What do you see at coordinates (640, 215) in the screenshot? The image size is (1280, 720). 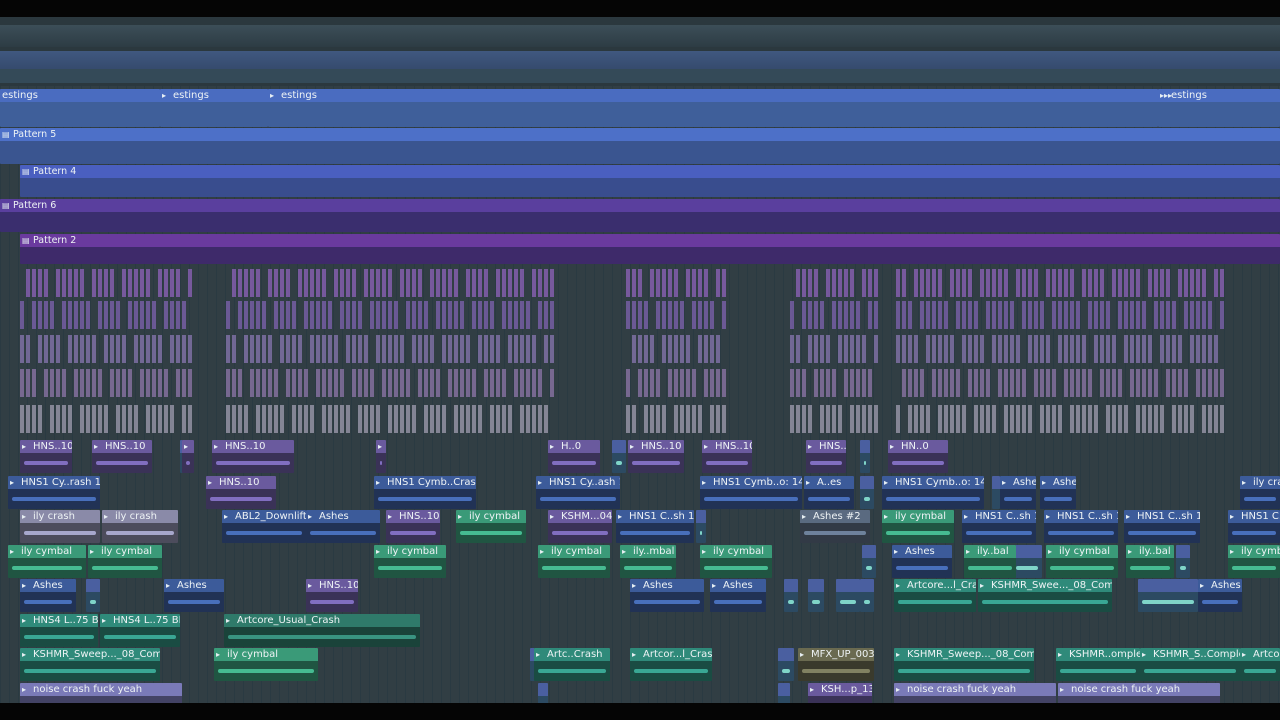 I see `pattern-clip-6: ▤ Pattern 6` at bounding box center [640, 215].